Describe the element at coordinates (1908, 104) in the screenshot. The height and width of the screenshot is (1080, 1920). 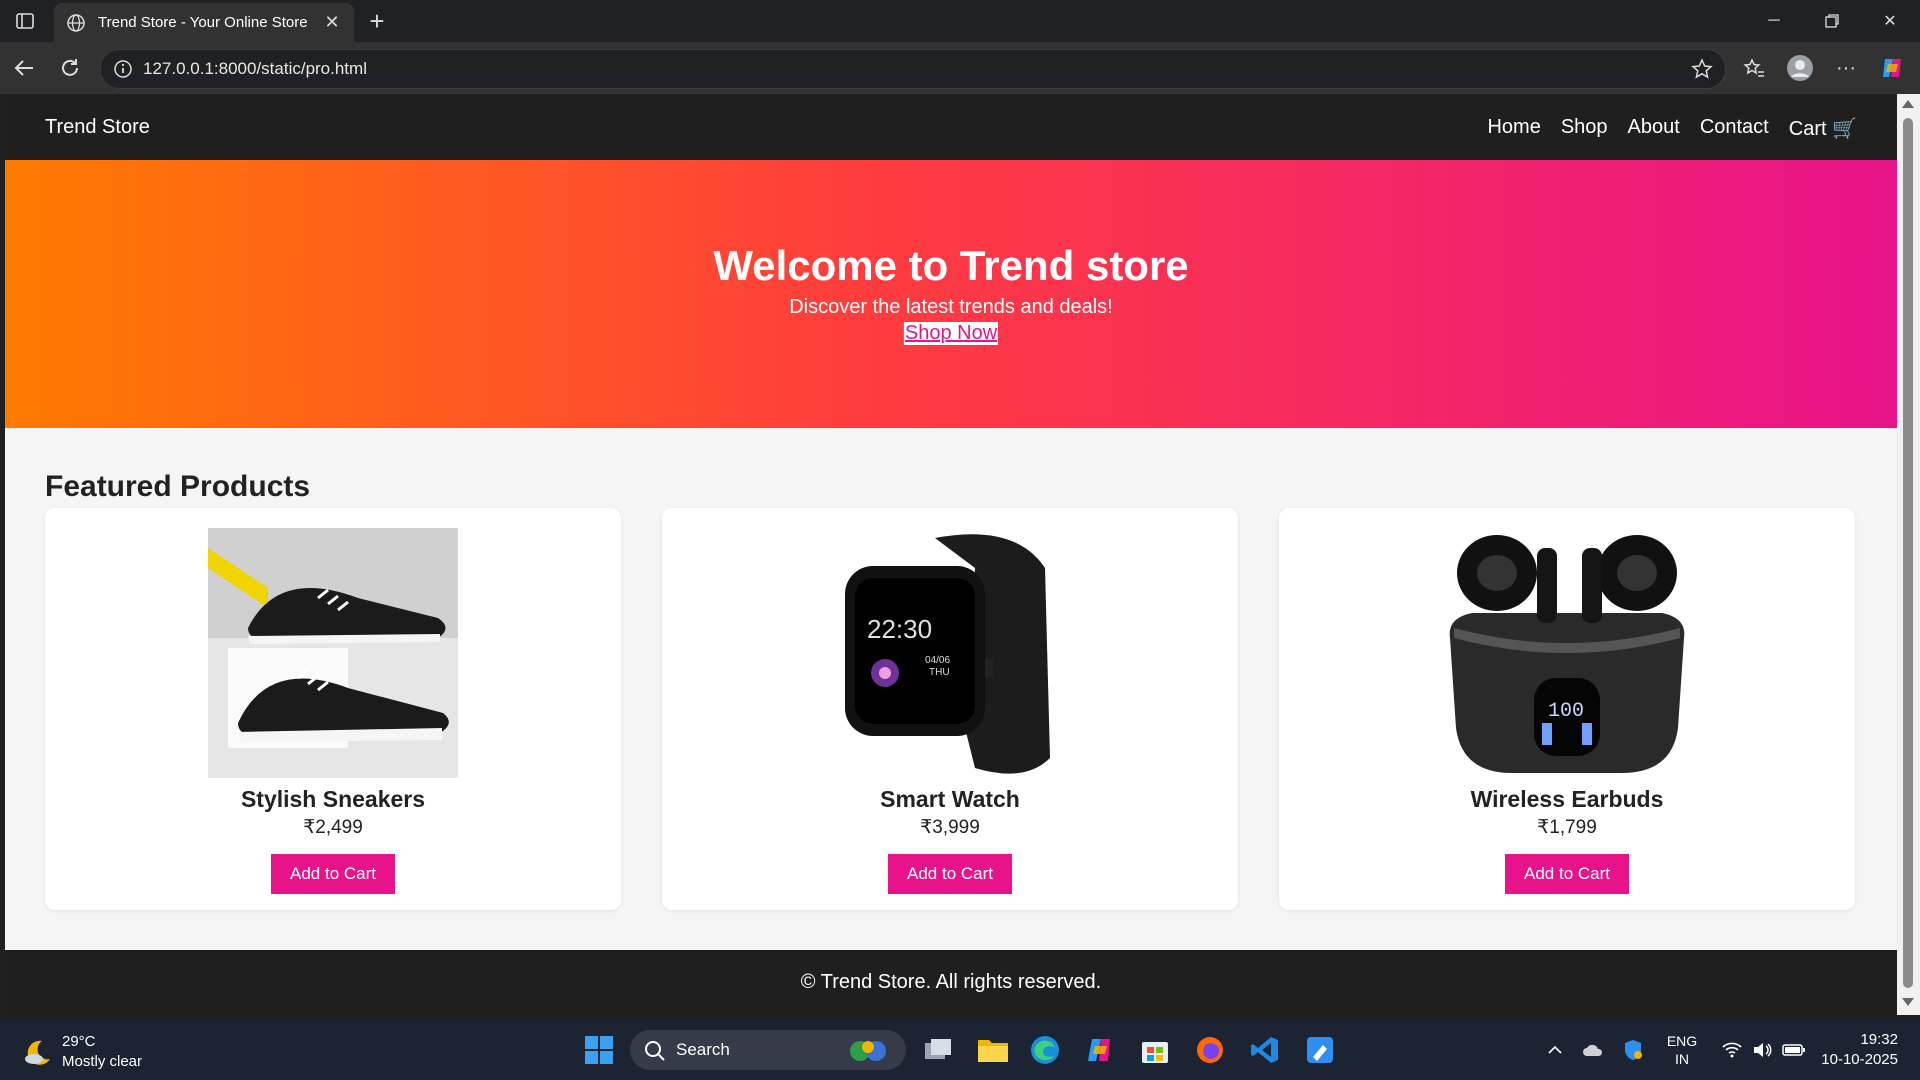
I see `scroll-up-icon` at that location.